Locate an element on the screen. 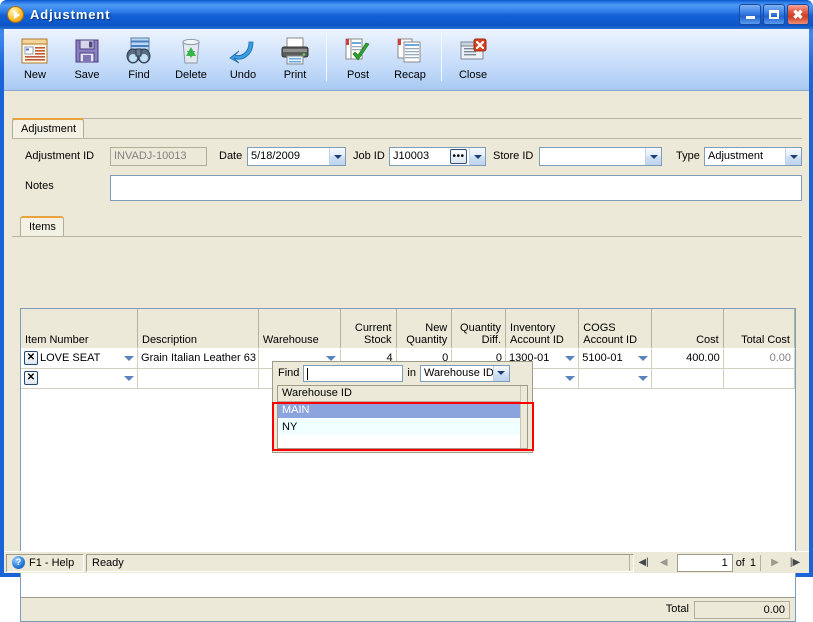 The width and height of the screenshot is (813, 622). grid-cell-cost is located at coordinates (688, 378).